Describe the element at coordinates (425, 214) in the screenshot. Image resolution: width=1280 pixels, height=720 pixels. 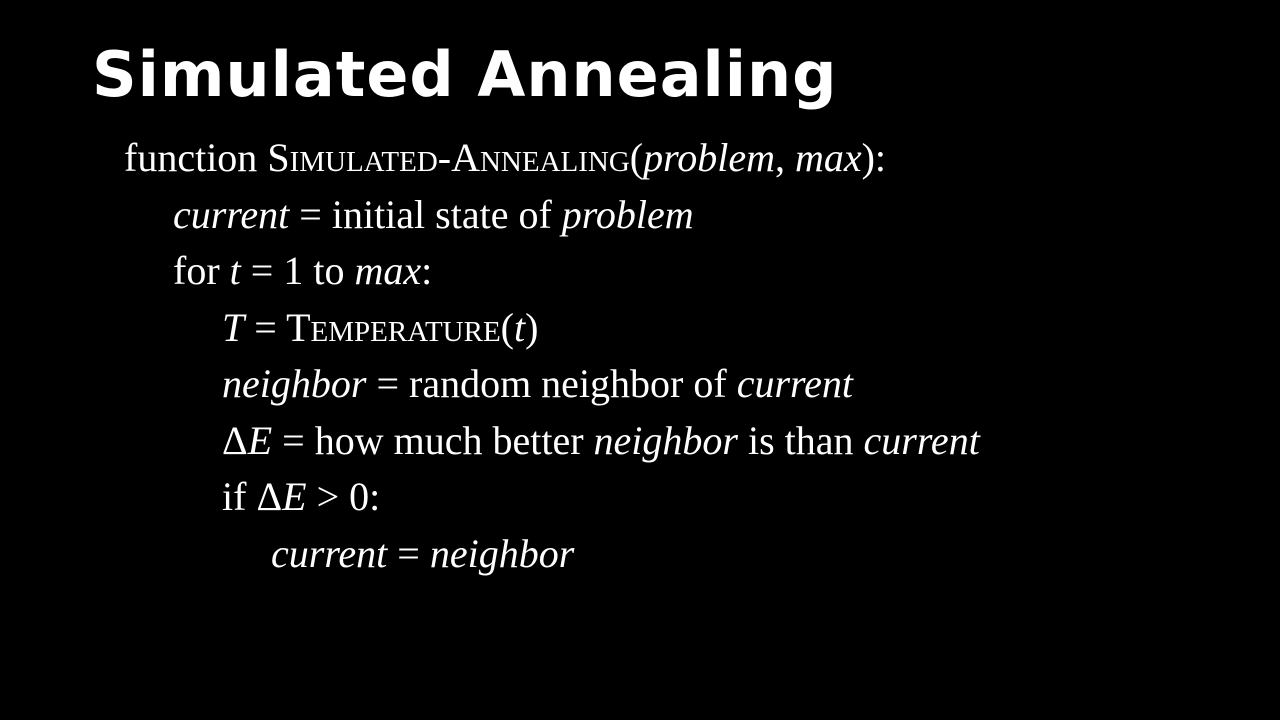
I see `assign-text: = initial state of` at that location.